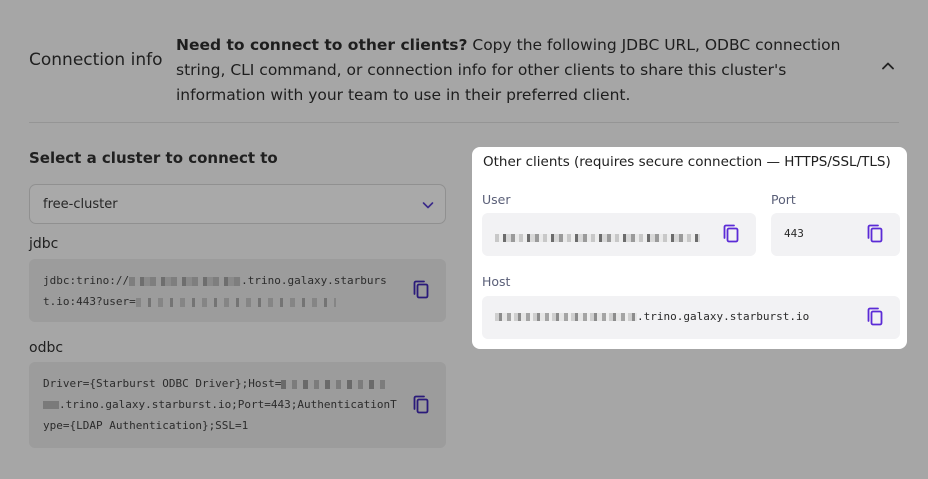 This screenshot has width=928, height=479. Describe the element at coordinates (794, 233) in the screenshot. I see `port-value: 443` at that location.